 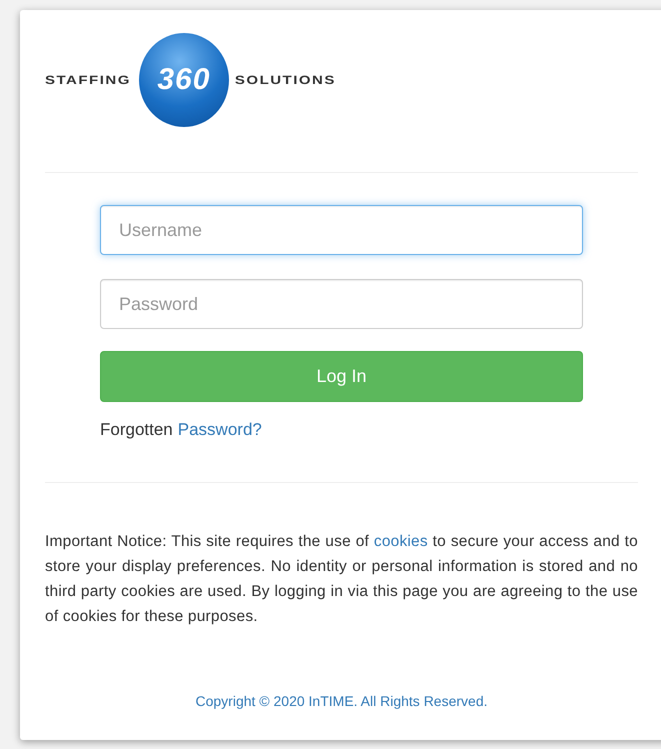 I want to click on forgot-label: Forgotten, so click(x=136, y=430).